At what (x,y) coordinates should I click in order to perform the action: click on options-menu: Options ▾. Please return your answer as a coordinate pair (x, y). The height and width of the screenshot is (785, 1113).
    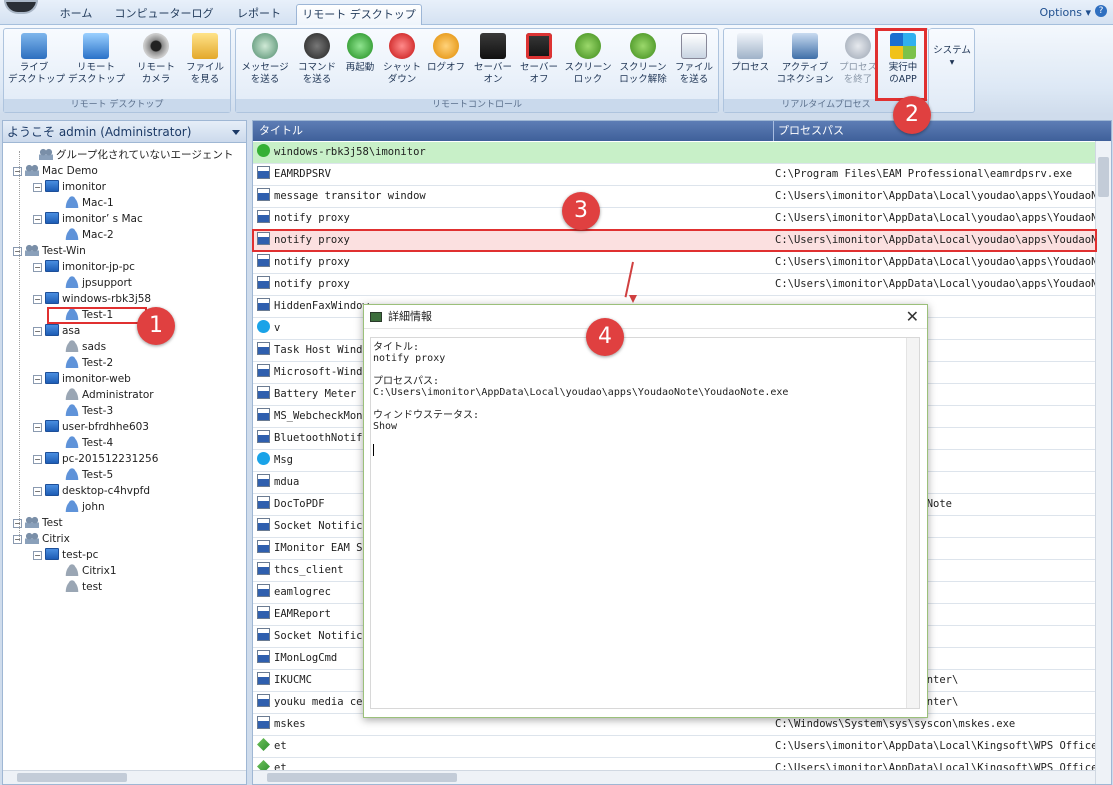
    Looking at the image, I should click on (1065, 12).